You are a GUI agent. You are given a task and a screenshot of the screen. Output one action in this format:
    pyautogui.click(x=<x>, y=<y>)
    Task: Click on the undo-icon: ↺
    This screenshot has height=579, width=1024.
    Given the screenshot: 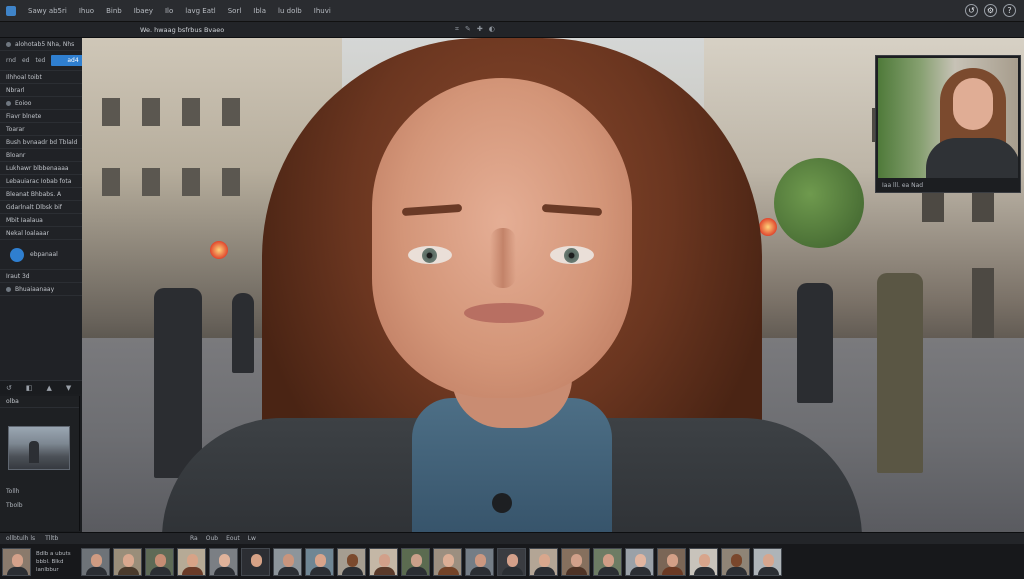 What is the action you would take?
    pyautogui.click(x=971, y=10)
    